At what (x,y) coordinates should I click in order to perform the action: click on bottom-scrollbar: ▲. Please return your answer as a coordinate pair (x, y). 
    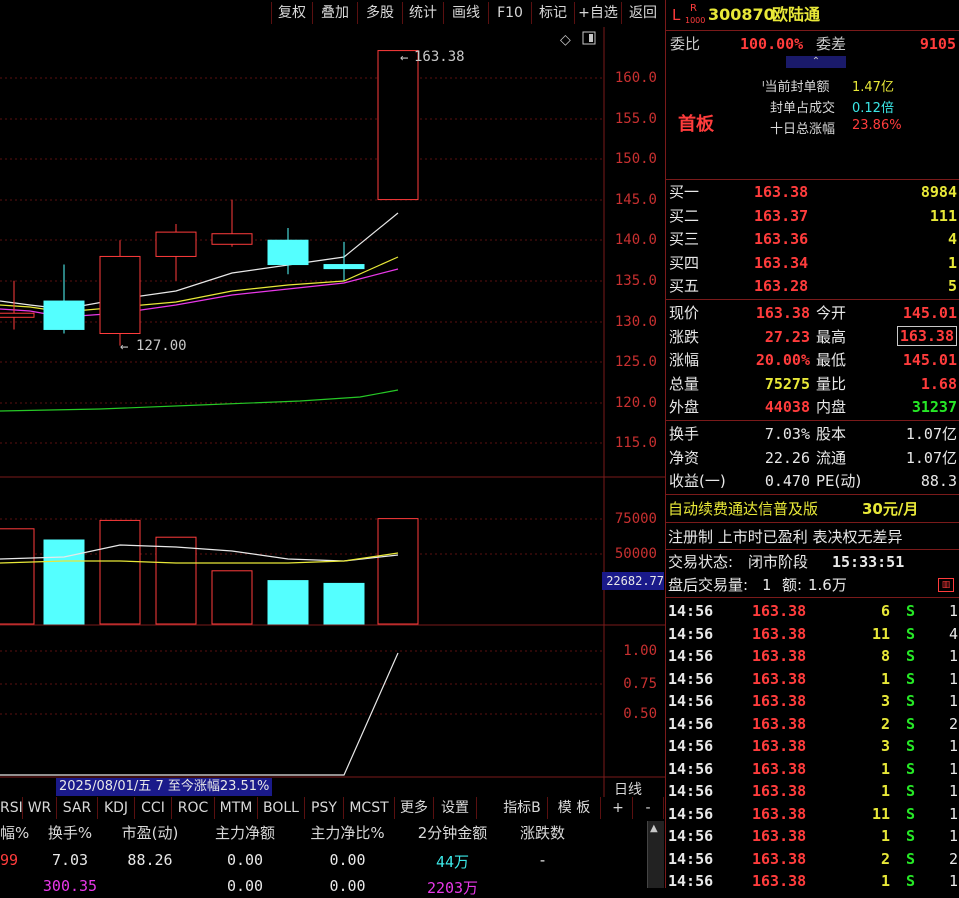
    Looking at the image, I should click on (655, 854).